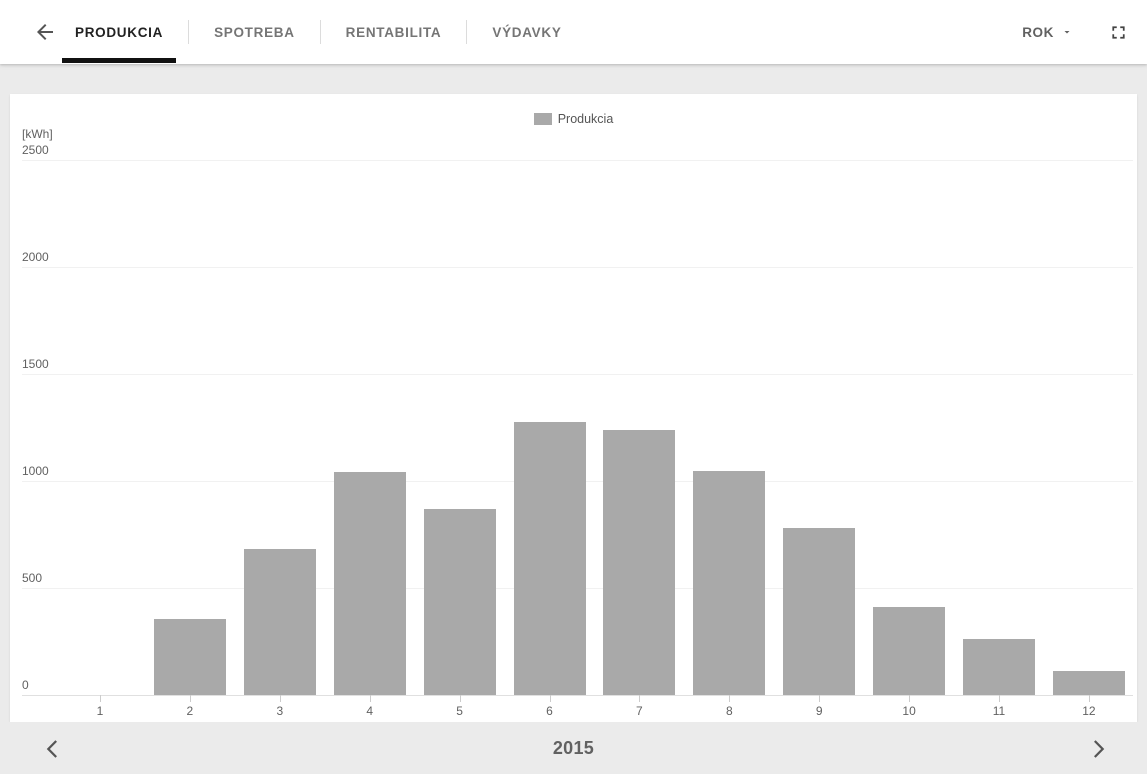 Image resolution: width=1147 pixels, height=774 pixels. Describe the element at coordinates (280, 711) in the screenshot. I see `x-tick-label: 3` at that location.